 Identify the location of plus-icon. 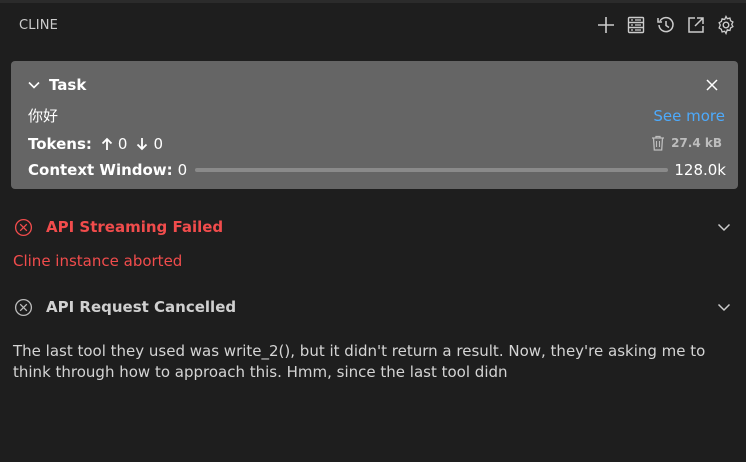
(606, 25).